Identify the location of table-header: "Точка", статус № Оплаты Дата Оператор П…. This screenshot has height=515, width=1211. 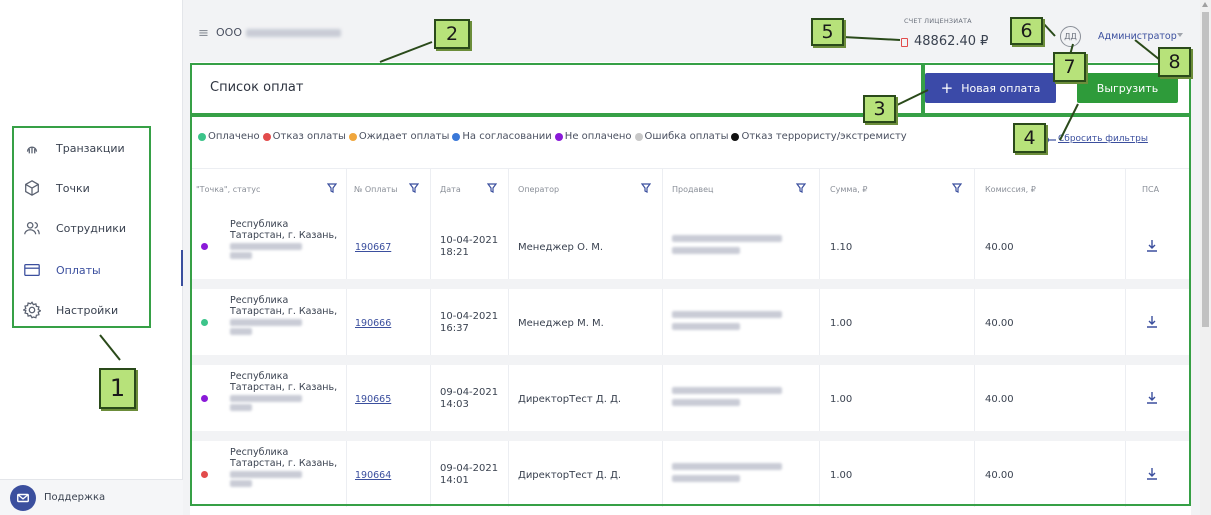
(690, 190).